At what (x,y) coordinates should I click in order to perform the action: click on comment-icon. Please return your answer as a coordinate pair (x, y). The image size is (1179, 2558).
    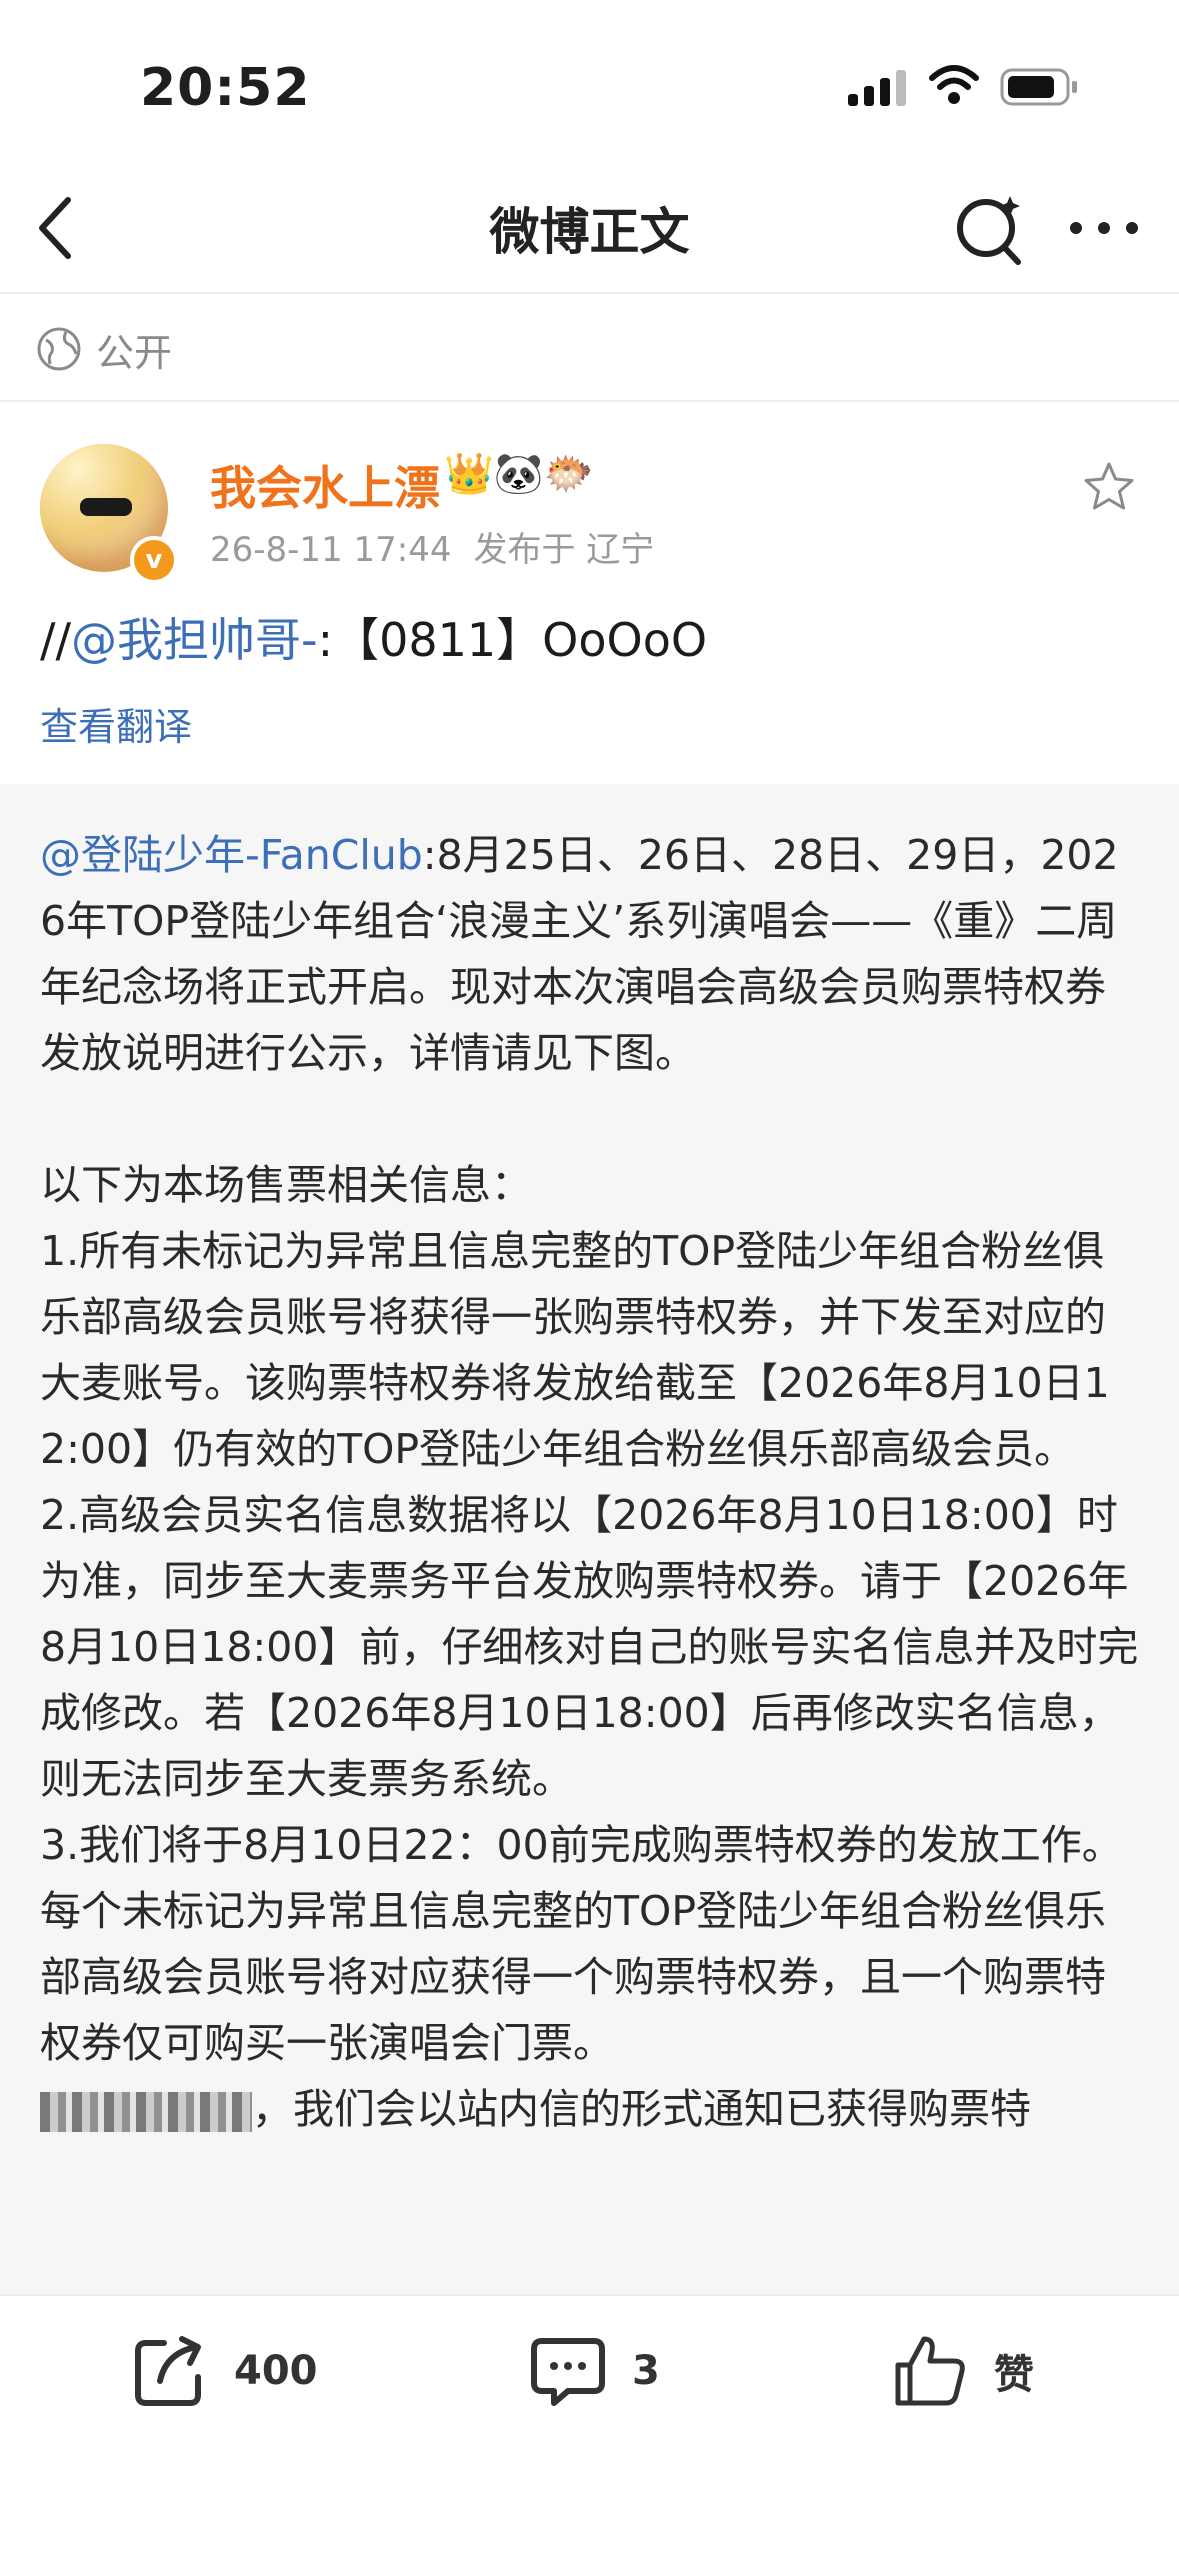
    Looking at the image, I should click on (568, 2372).